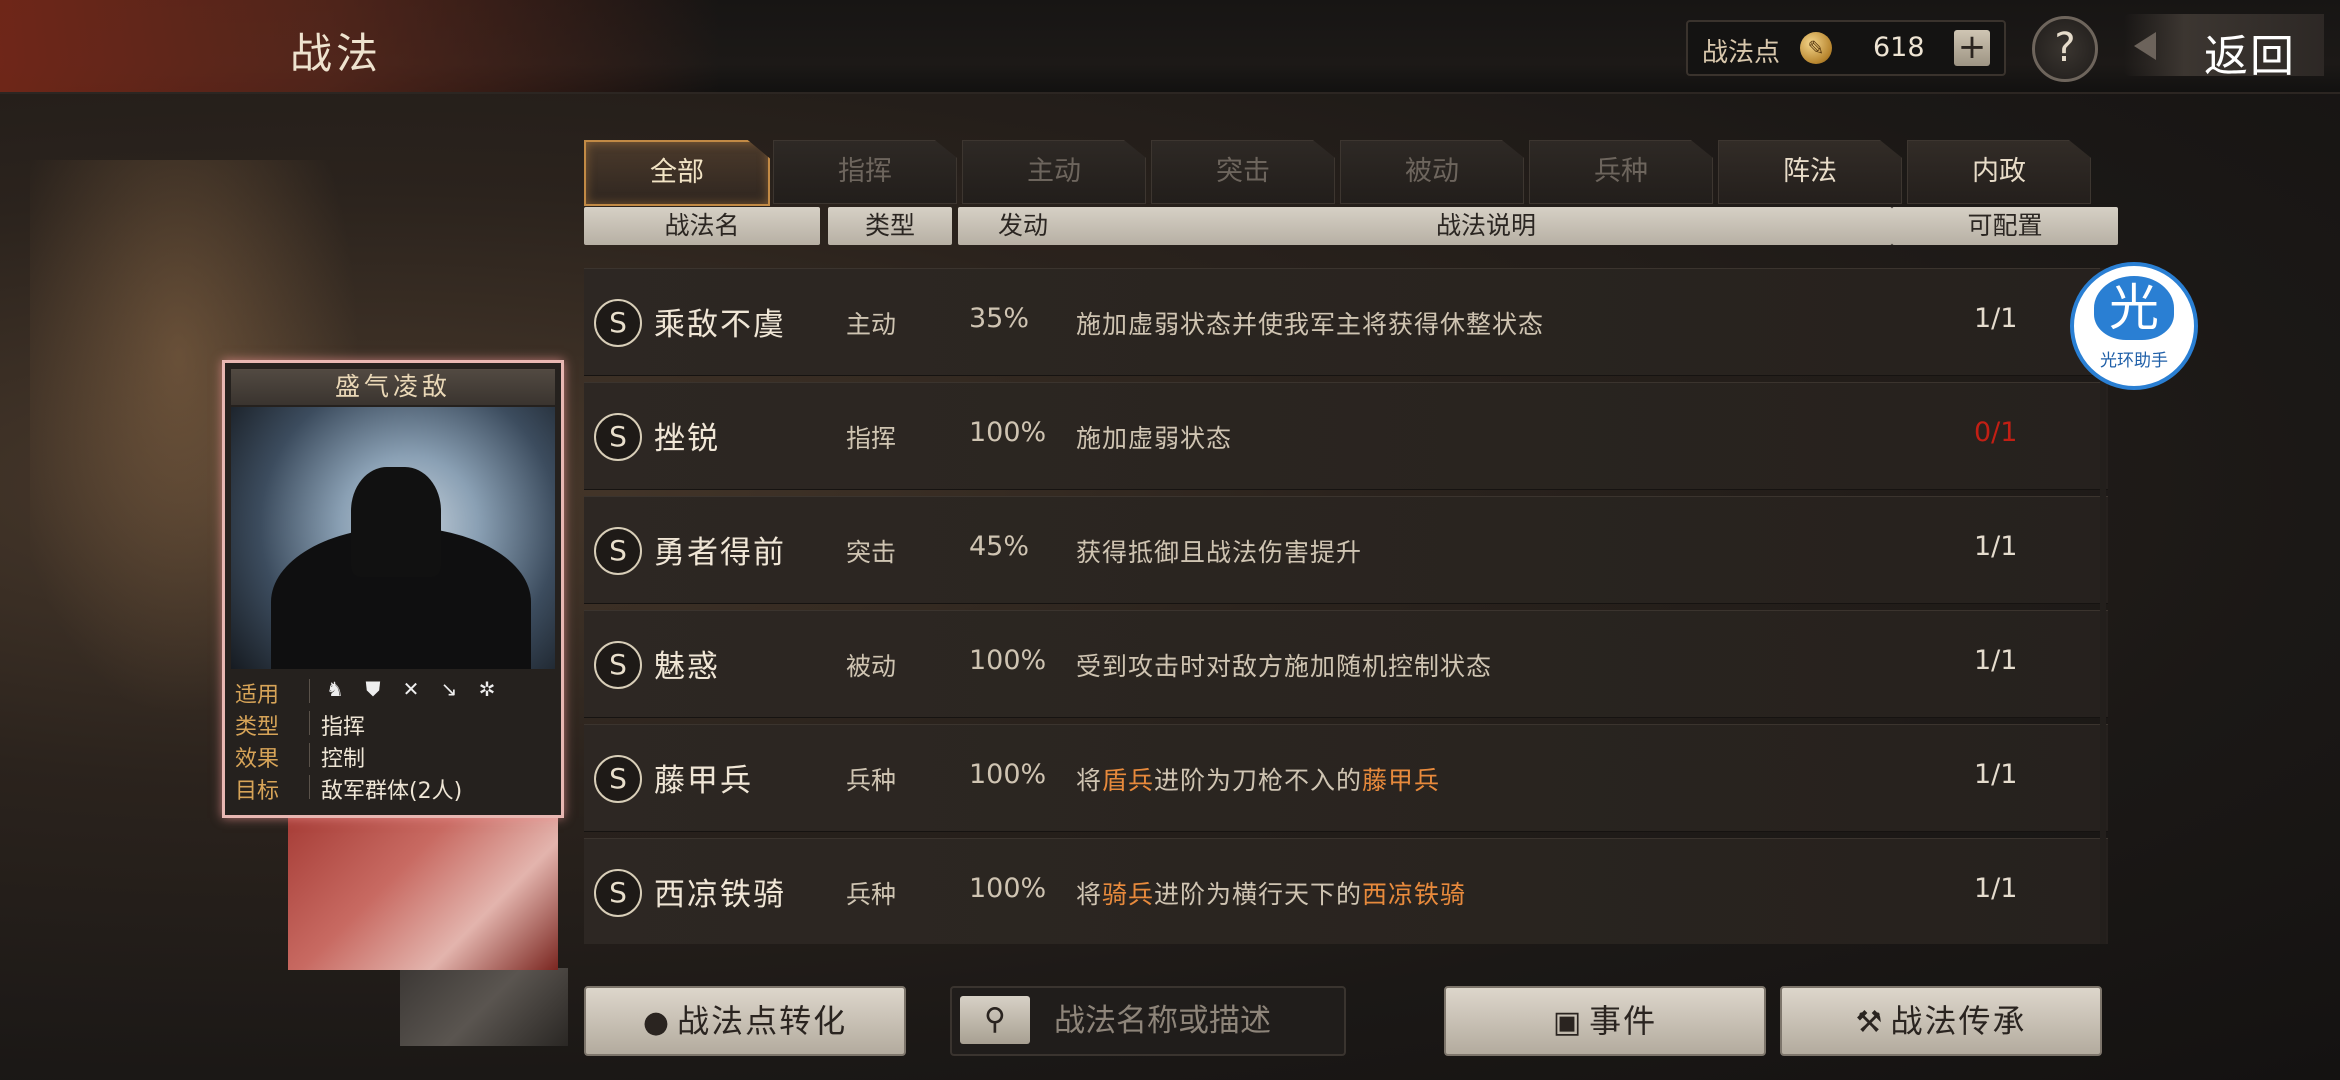  I want to click on card-title: 盛气凌敌, so click(393, 387).